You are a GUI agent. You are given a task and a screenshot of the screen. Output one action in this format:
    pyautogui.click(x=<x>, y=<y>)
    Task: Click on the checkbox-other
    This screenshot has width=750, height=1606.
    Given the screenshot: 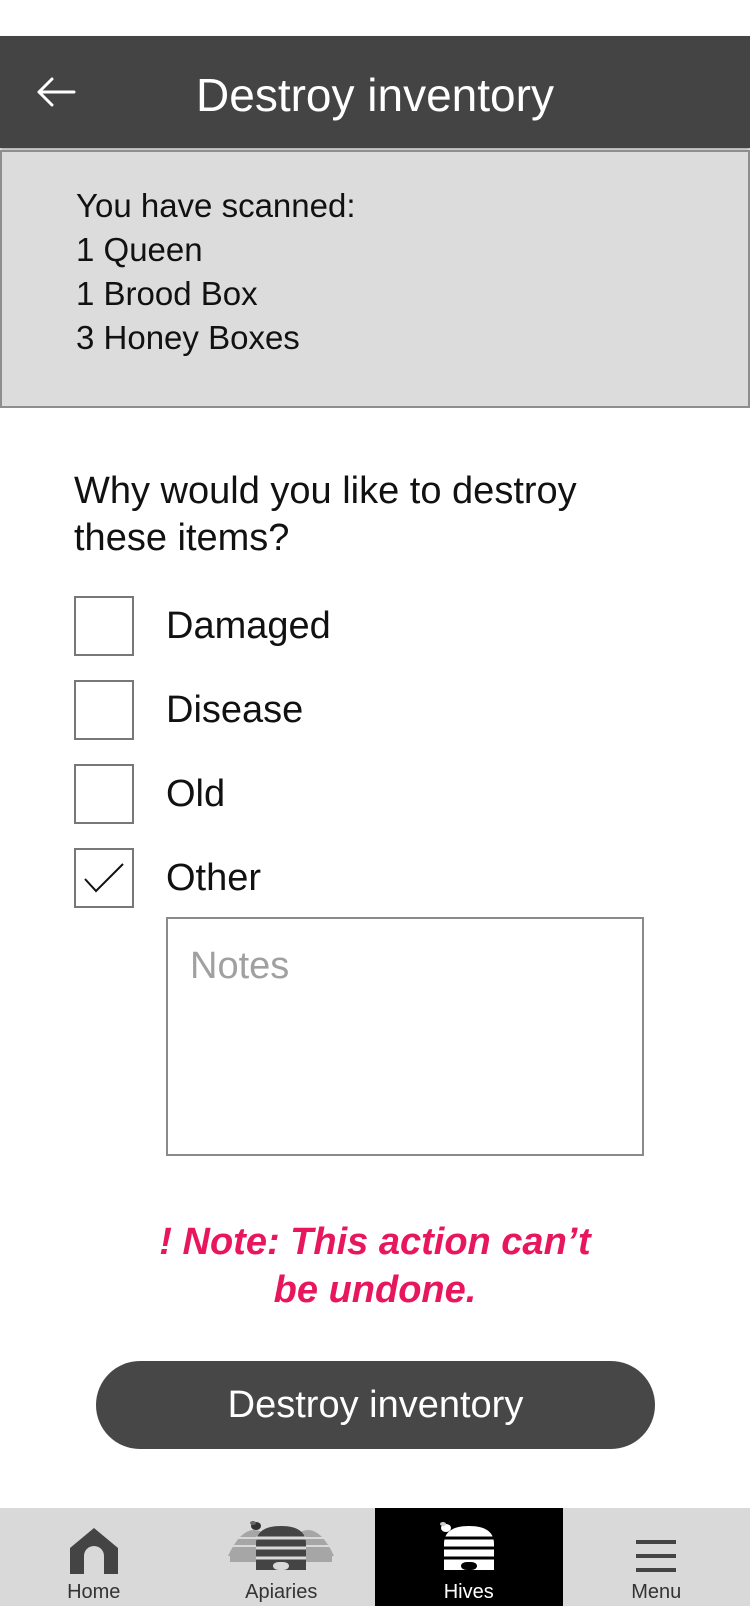 What is the action you would take?
    pyautogui.click(x=104, y=878)
    